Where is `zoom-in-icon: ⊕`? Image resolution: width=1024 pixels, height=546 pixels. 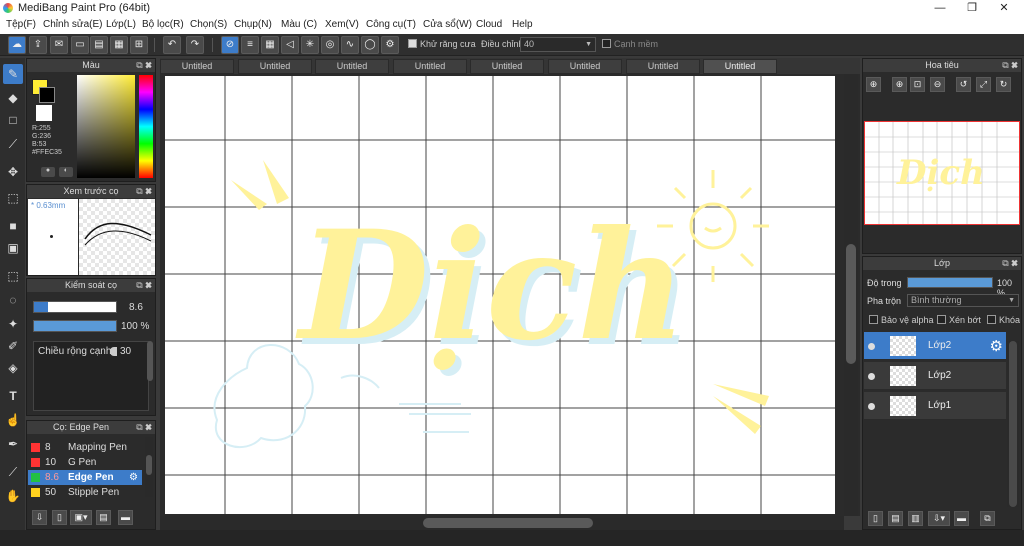
zoom-in-icon: ⊕ is located at coordinates (873, 84).